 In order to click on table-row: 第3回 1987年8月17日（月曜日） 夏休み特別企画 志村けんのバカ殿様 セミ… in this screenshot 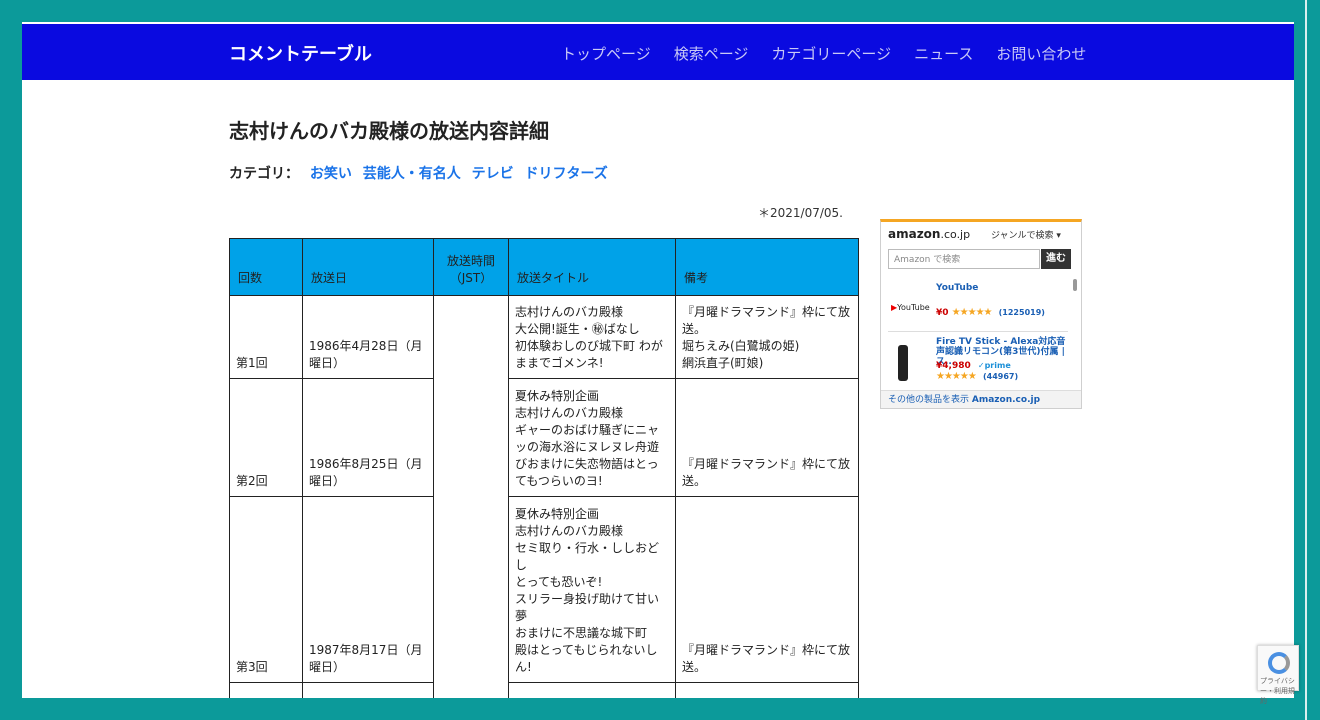, I will do `click(544, 589)`.